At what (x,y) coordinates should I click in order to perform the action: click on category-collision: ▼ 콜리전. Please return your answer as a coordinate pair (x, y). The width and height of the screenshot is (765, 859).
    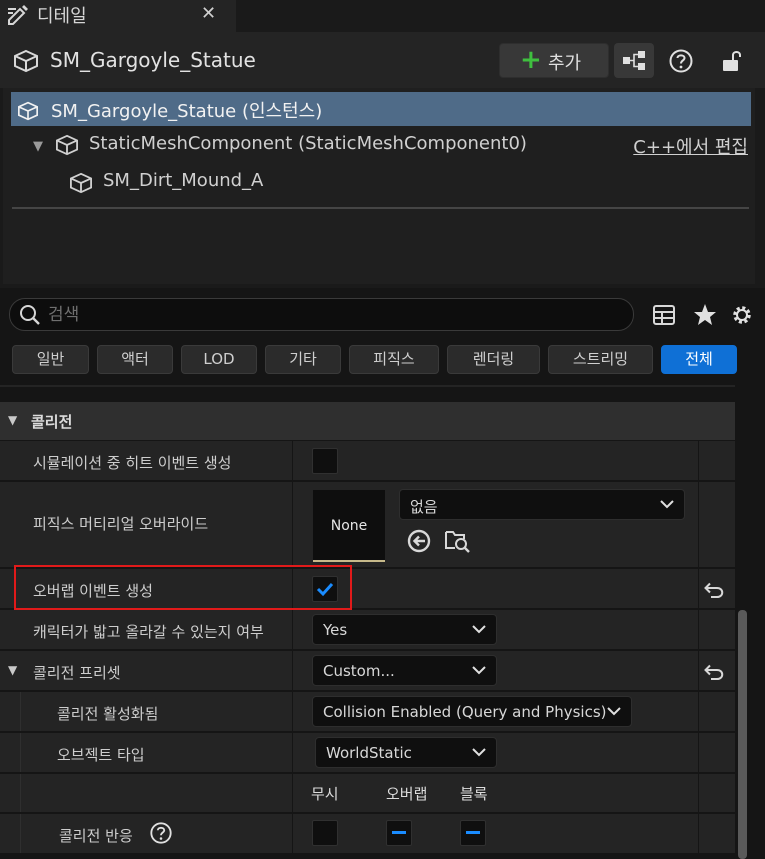
    Looking at the image, I should click on (367, 421).